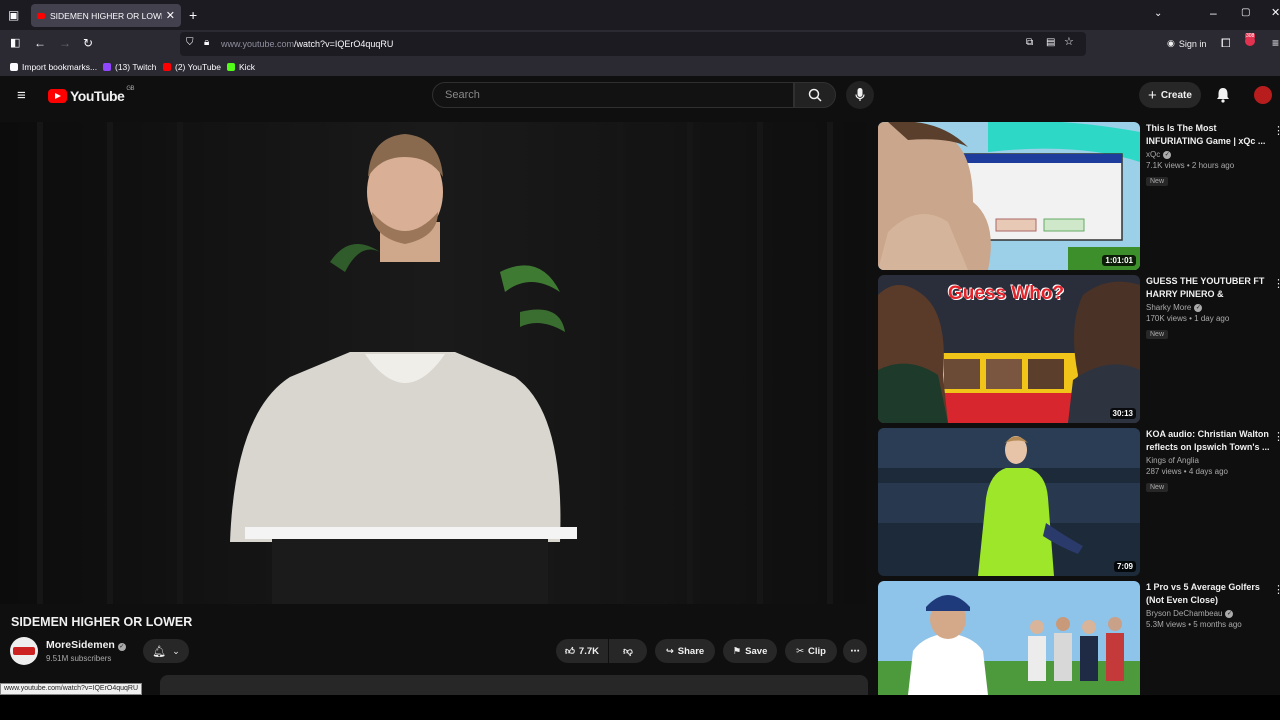 The width and height of the screenshot is (1280, 720). What do you see at coordinates (15, 43) in the screenshot?
I see `sidebar-toggle-icon: ◧` at bounding box center [15, 43].